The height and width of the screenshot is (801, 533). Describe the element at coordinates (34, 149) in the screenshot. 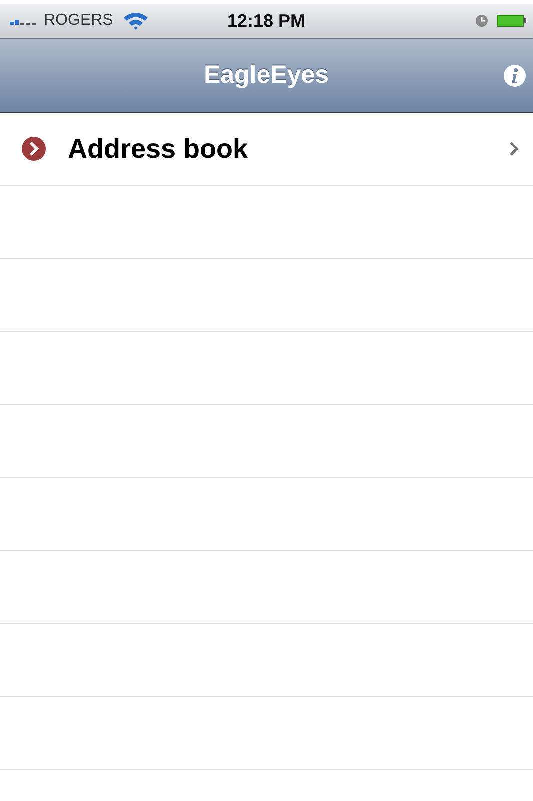

I see `arrow-circle-icon` at that location.